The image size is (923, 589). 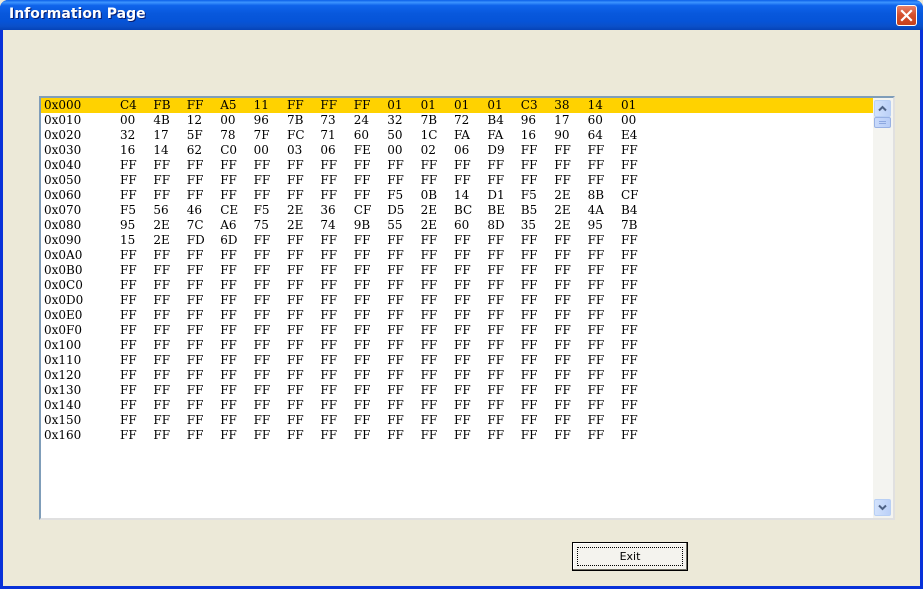 I want to click on exit-button: Exit, so click(x=630, y=556).